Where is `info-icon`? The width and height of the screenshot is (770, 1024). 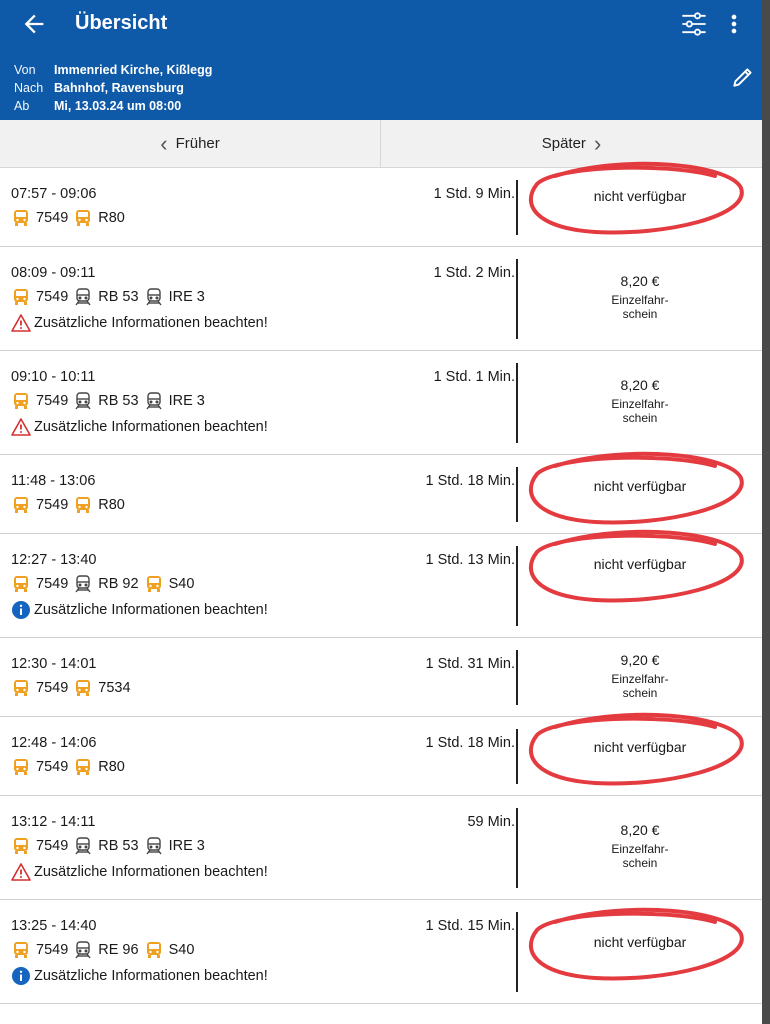 info-icon is located at coordinates (21, 976).